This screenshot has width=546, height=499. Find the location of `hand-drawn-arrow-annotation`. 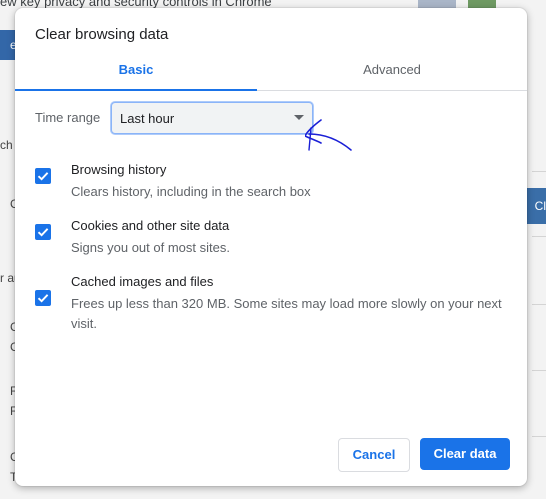

hand-drawn-arrow-annotation is located at coordinates (328, 135).